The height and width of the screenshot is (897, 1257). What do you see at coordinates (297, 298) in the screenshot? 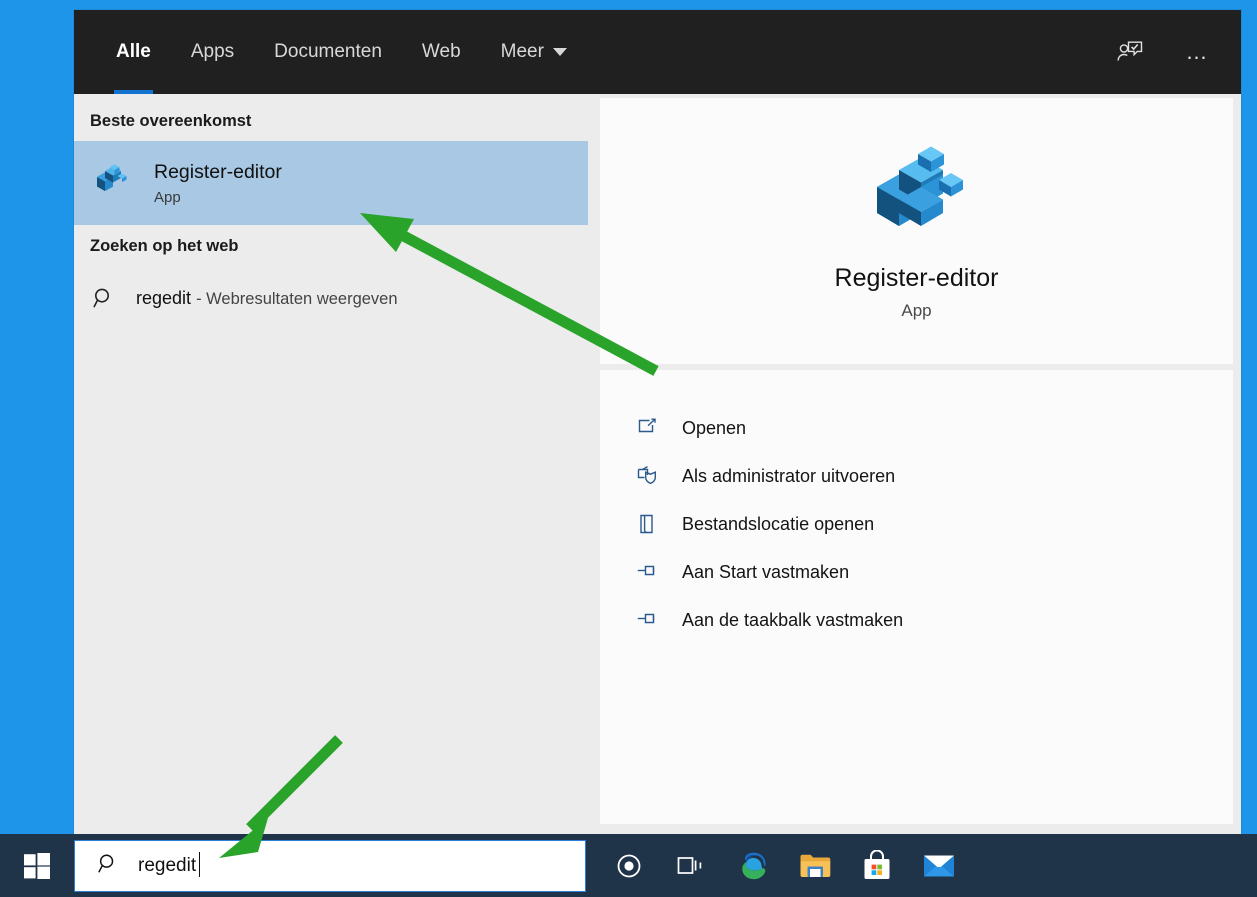
I see `web-result-suffix: - Webresultaten weergeven` at bounding box center [297, 298].